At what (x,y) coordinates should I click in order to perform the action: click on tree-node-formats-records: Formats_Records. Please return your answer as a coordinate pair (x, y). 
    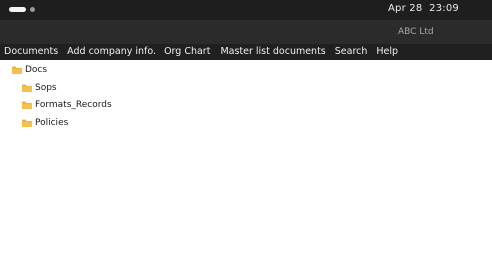
    Looking at the image, I should click on (67, 105).